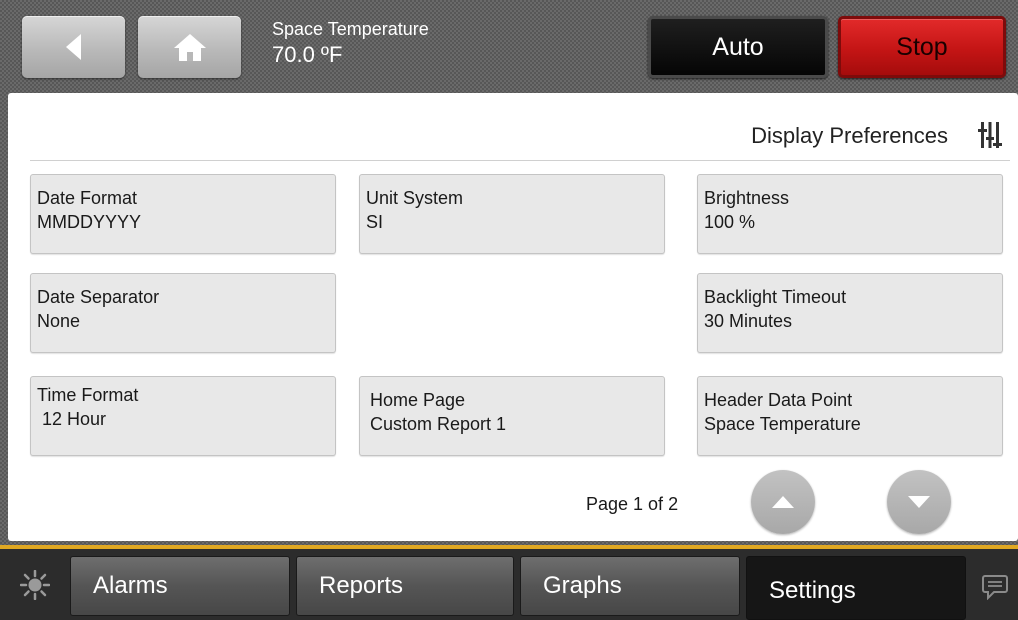  I want to click on tab-graphs: Graphs, so click(630, 586).